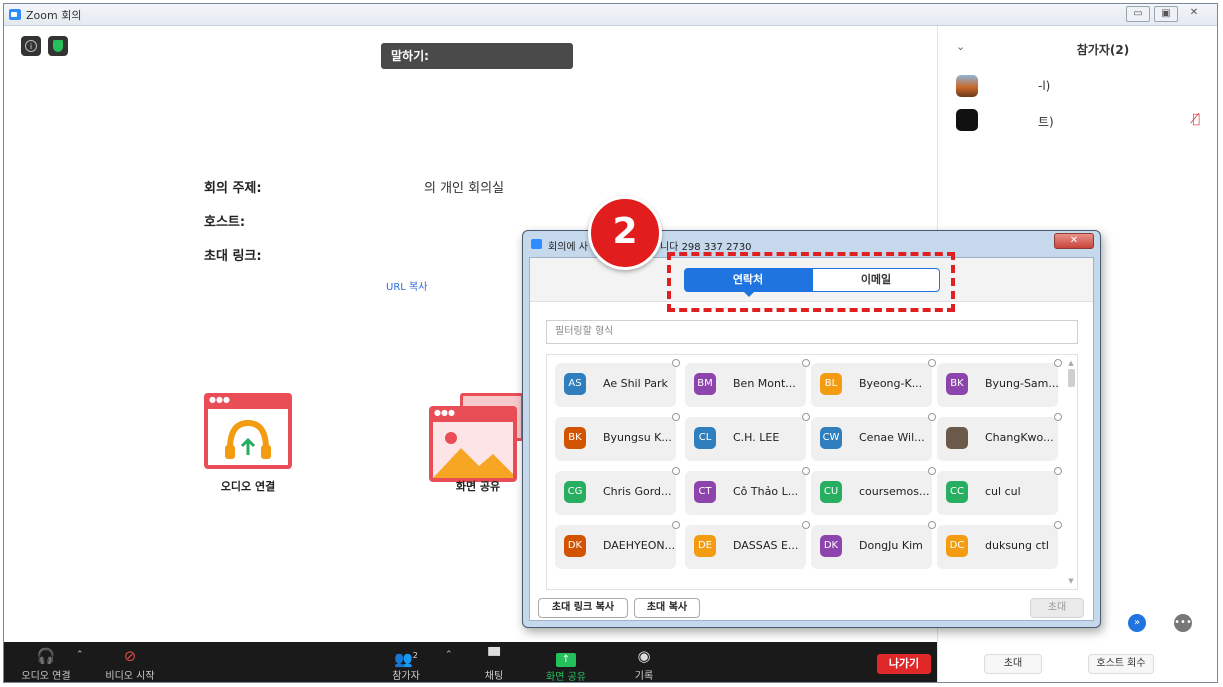 This screenshot has height=687, width=1223. I want to click on contact-name: Ae Shil Park, so click(635, 383).